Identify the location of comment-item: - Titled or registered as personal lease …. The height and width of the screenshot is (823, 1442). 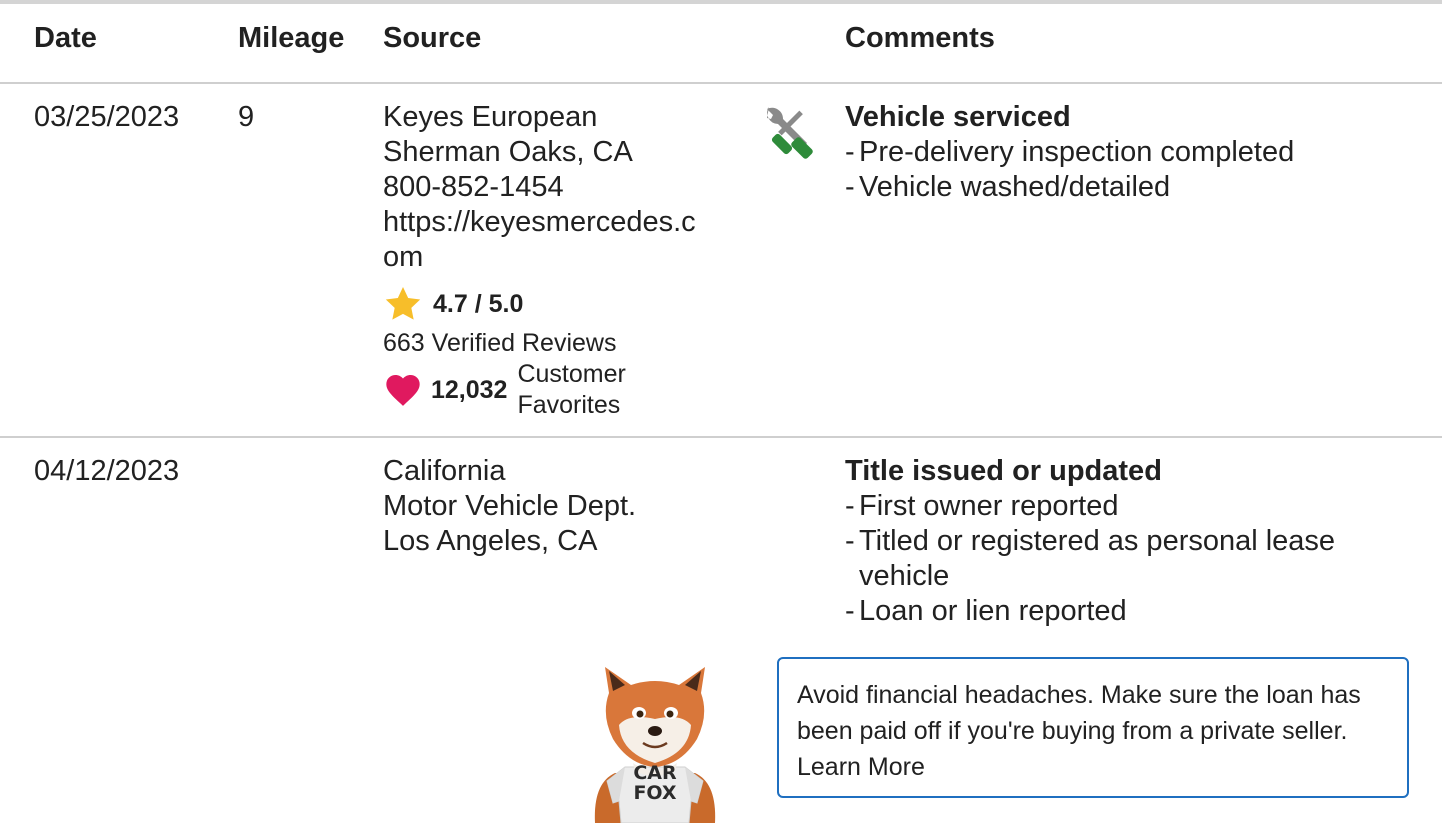
(1122, 559).